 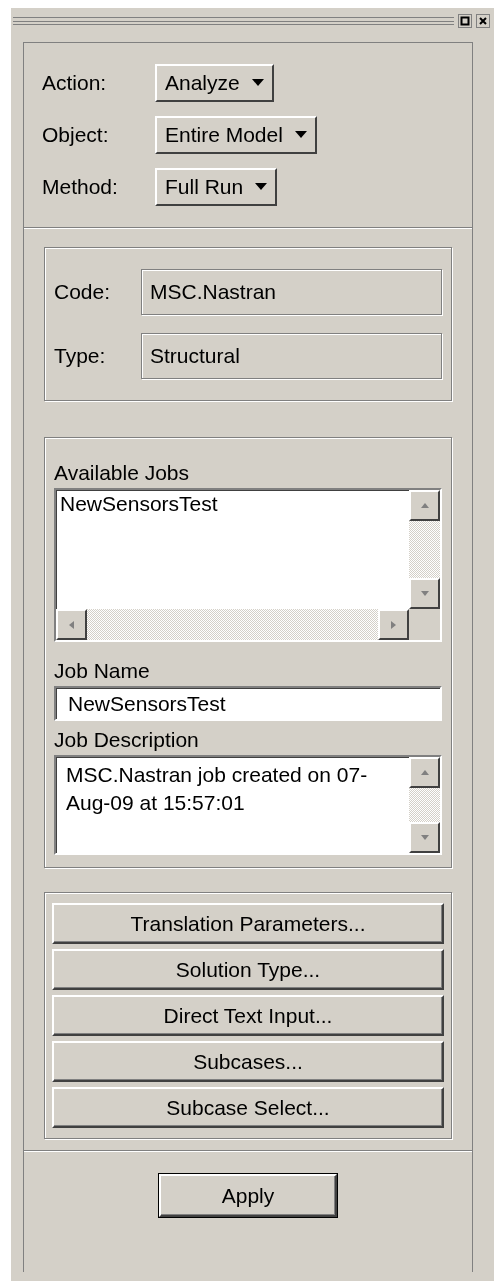 I want to click on readonly-field: MSC.Nastran, so click(x=291, y=292).